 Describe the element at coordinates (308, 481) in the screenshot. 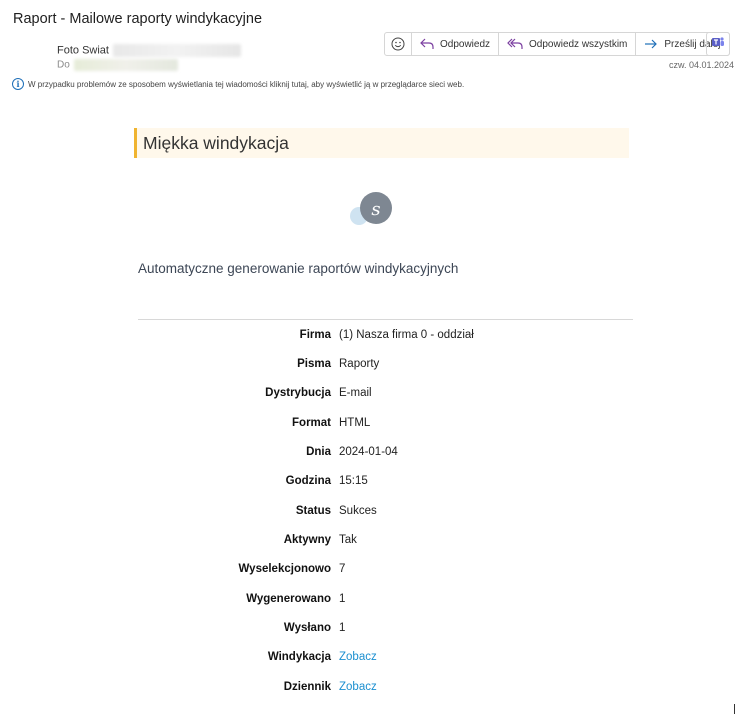

I see `detail-key: Godzina` at that location.